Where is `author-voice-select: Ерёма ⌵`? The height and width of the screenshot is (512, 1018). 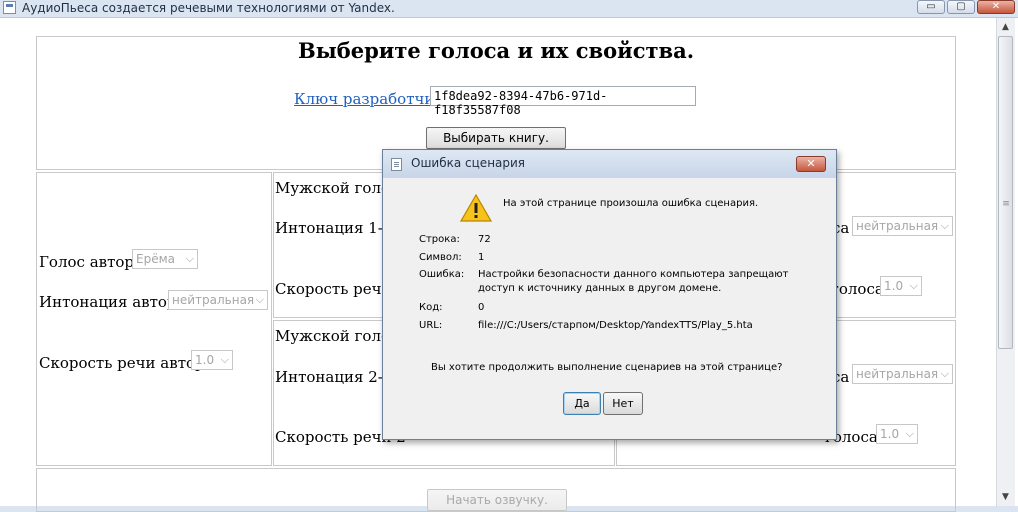 author-voice-select: Ерёма ⌵ is located at coordinates (165, 259).